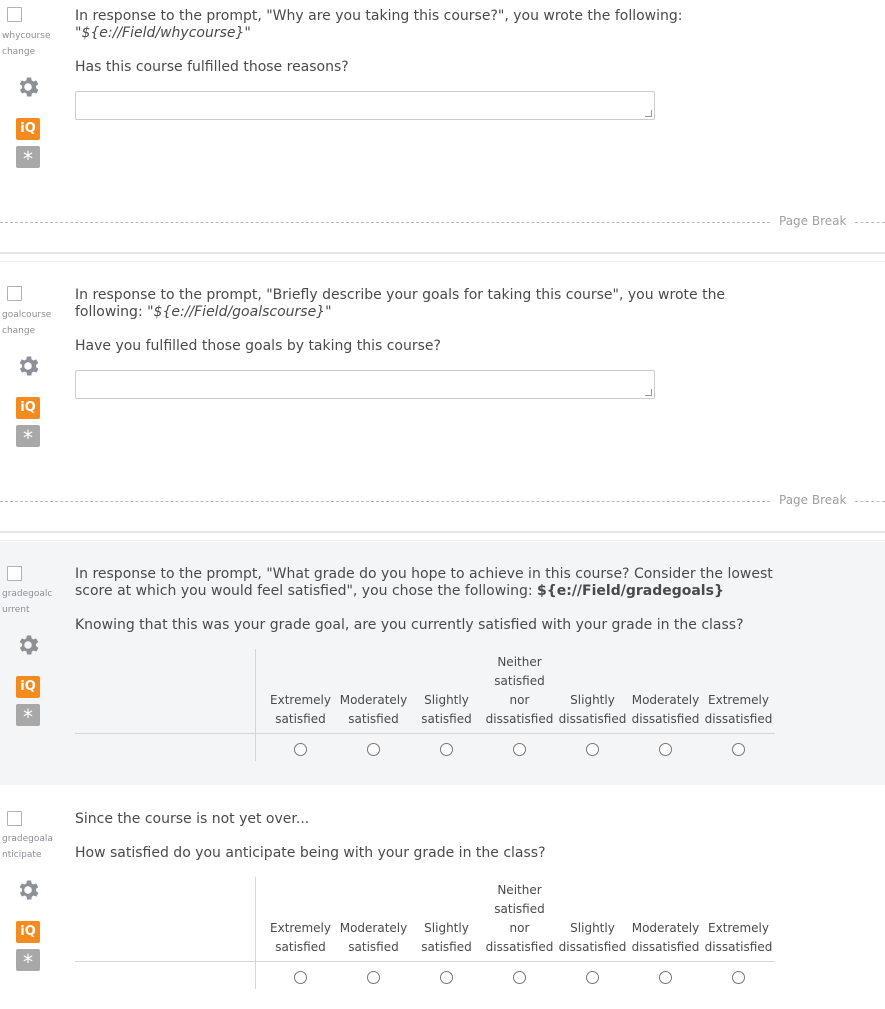  What do you see at coordinates (27, 847) in the screenshot?
I see `question-id-label: gradegoala nticipate` at bounding box center [27, 847].